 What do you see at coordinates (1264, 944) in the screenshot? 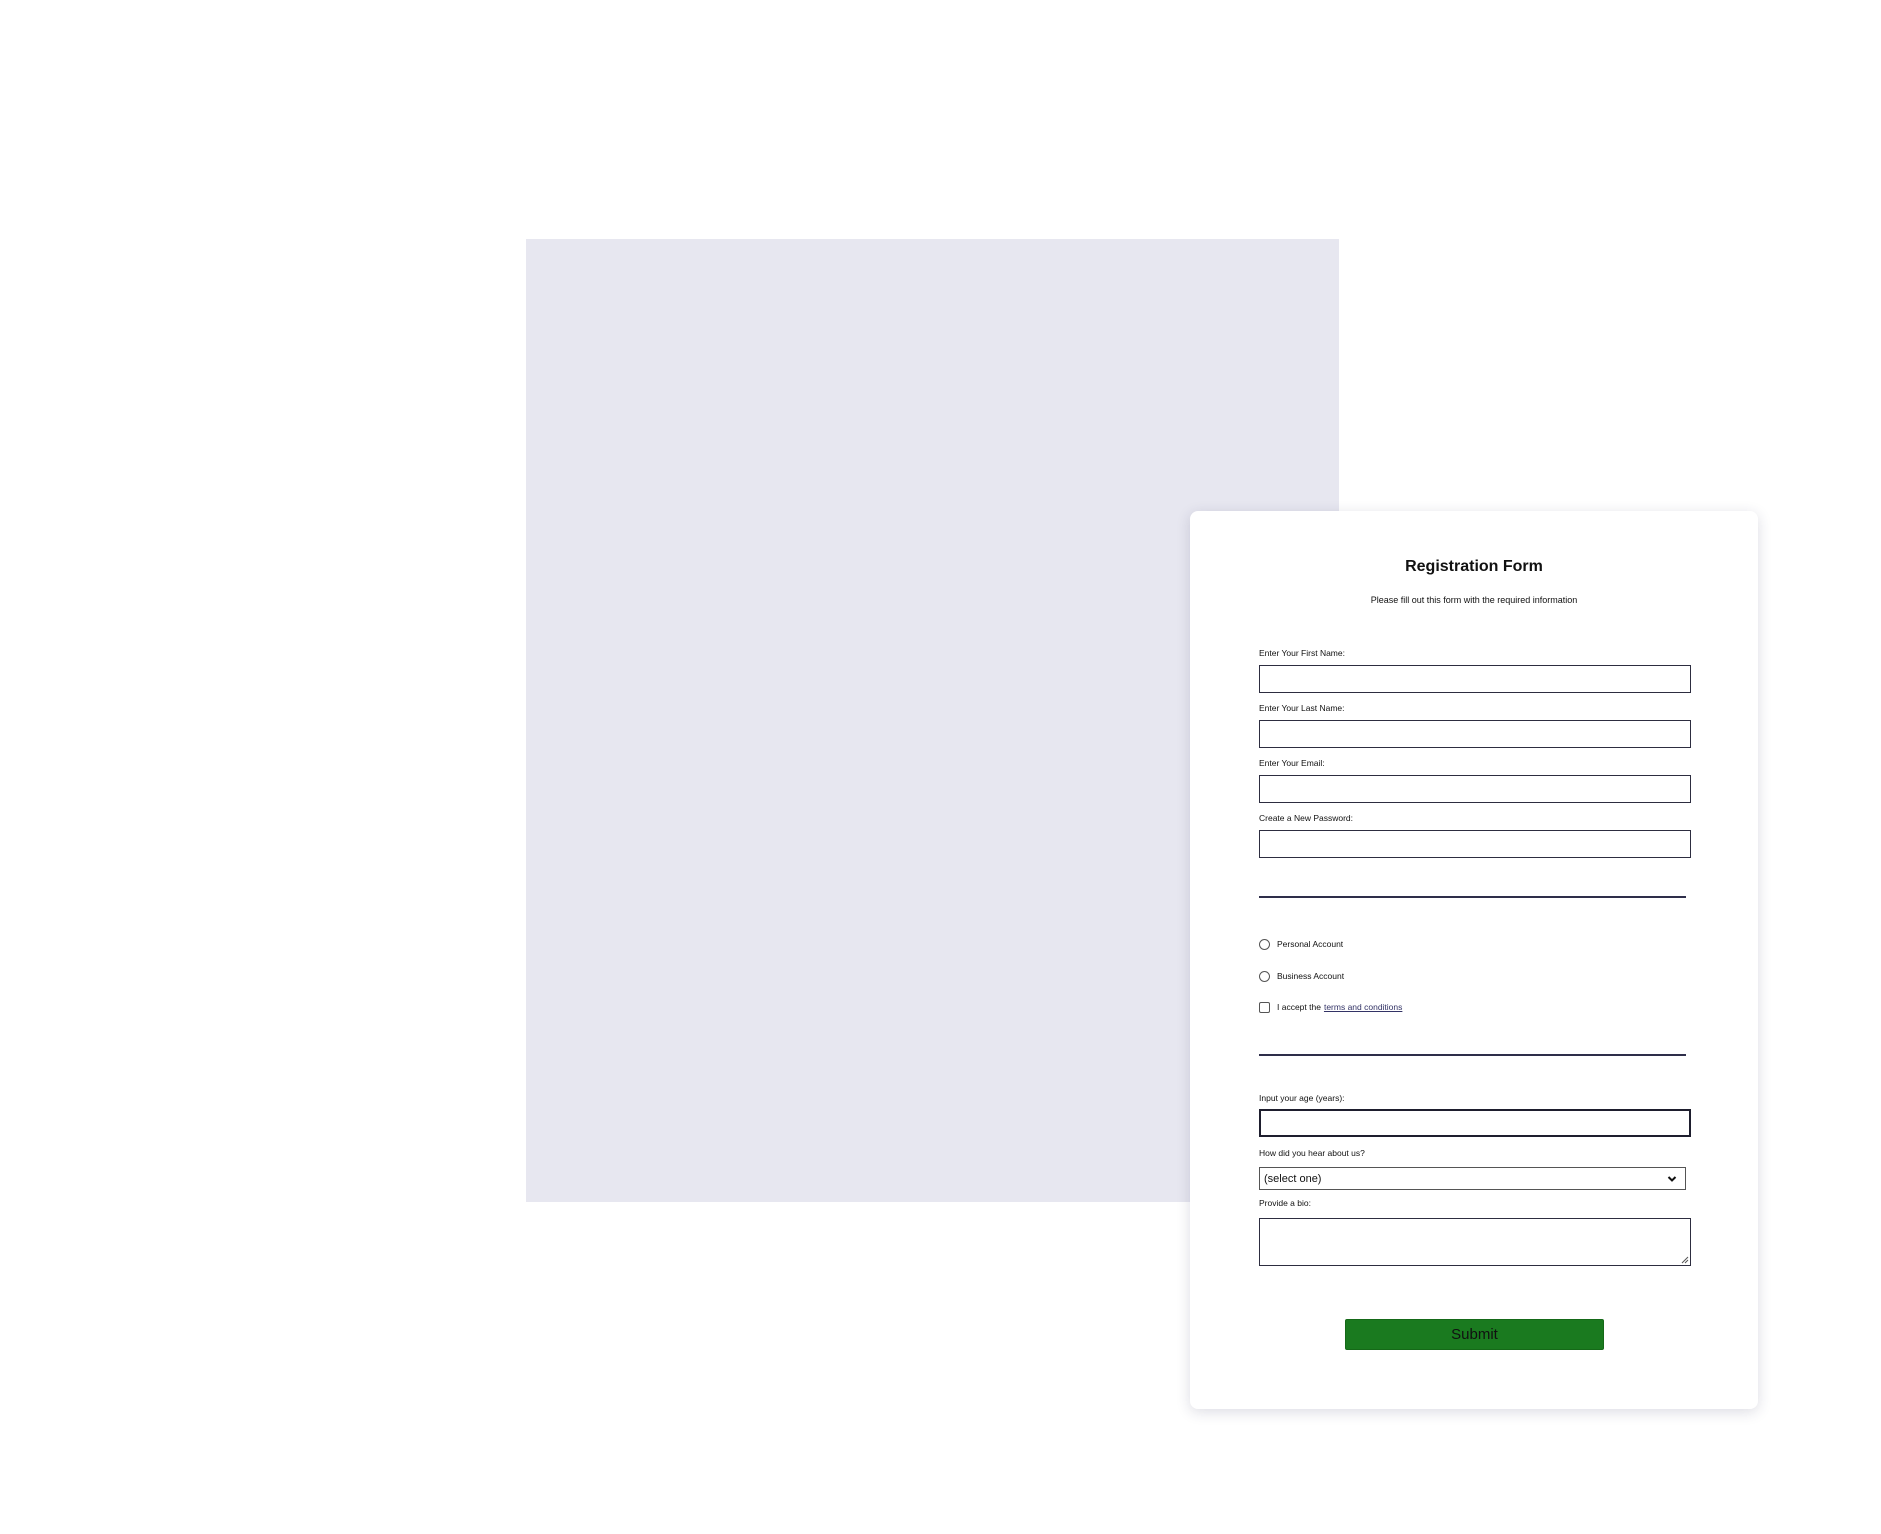
I see `personal-account-radio` at bounding box center [1264, 944].